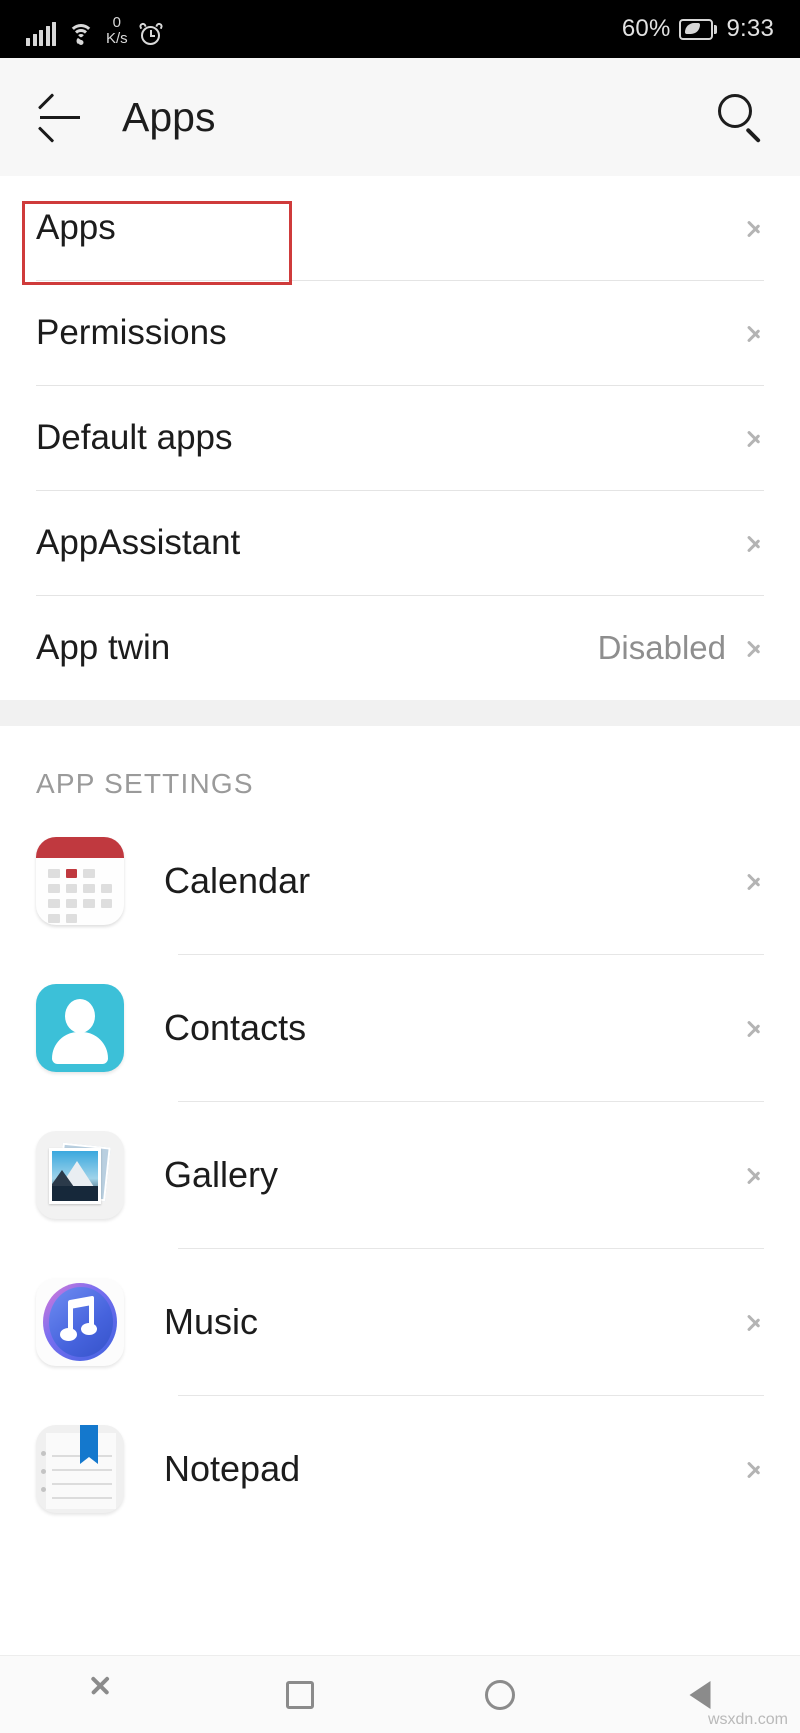  I want to click on home-button, so click(500, 1695).